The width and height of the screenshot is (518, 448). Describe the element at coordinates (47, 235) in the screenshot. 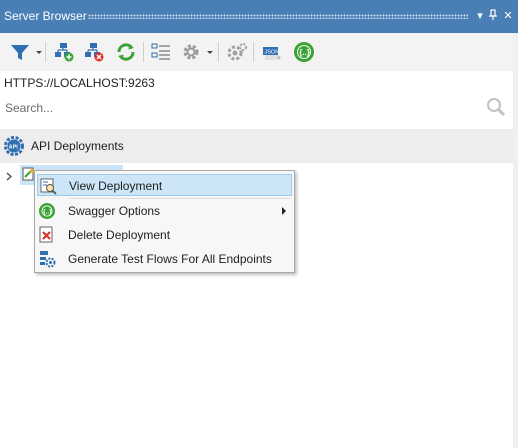

I see `delete-deployment-icon` at that location.